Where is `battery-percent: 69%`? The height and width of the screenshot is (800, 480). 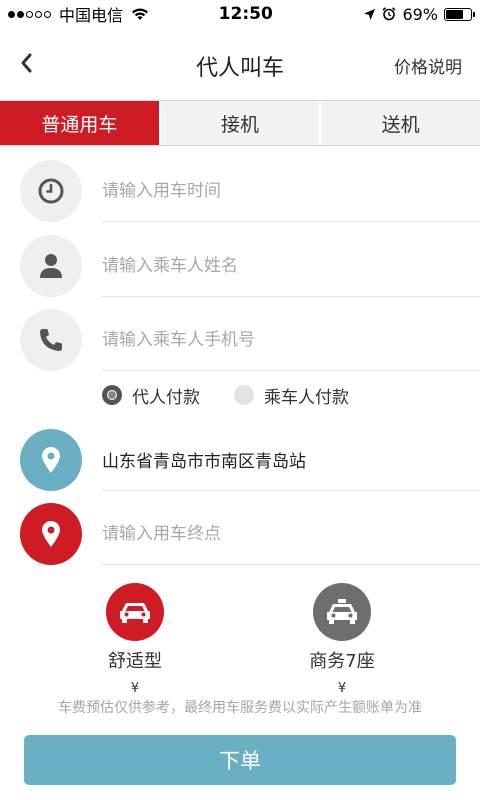 battery-percent: 69% is located at coordinates (420, 14).